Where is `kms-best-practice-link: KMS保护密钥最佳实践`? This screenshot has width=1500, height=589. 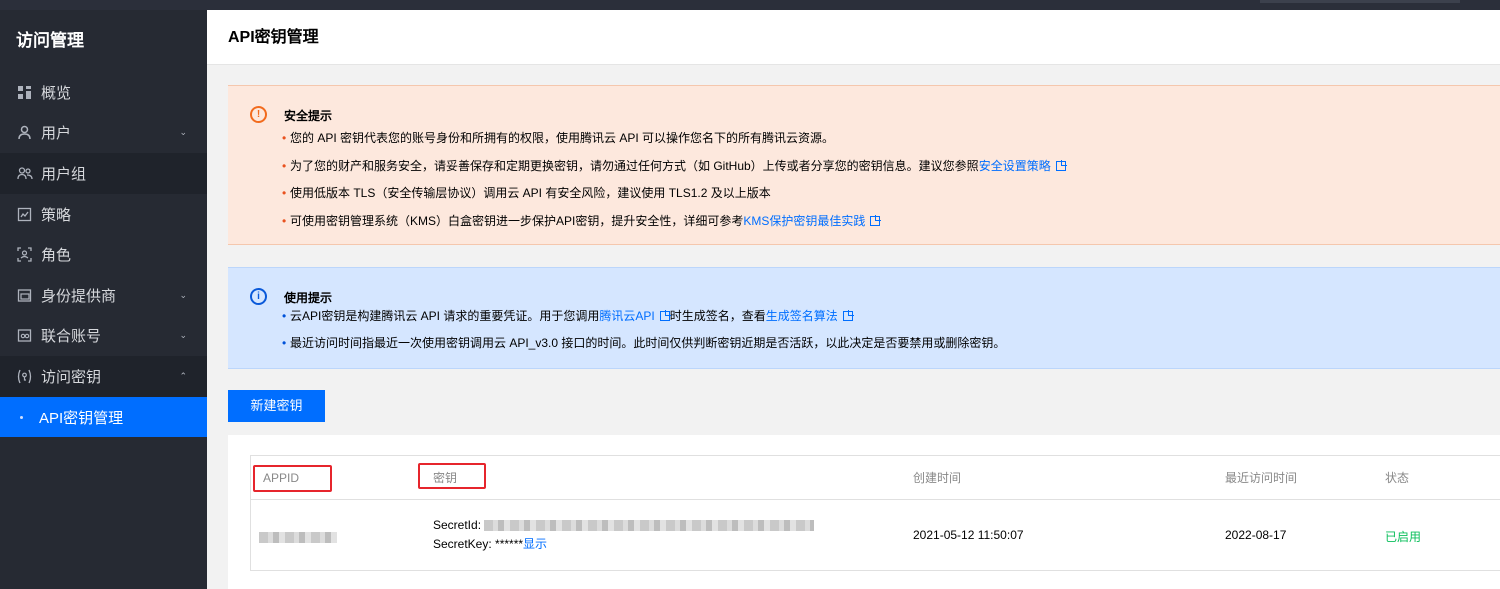
kms-best-practice-link: KMS保护密钥最佳实践 is located at coordinates (804, 221).